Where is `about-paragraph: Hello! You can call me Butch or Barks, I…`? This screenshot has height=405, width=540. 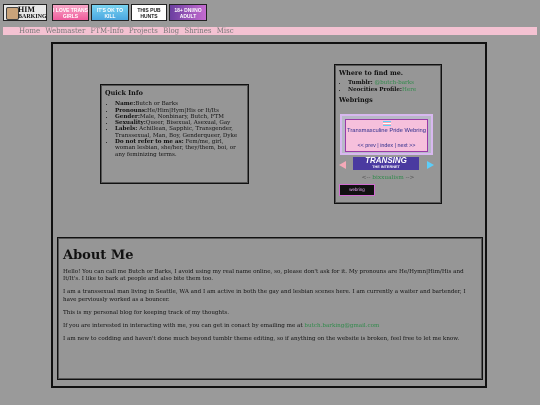
about-paragraph: Hello! You can call me Butch or Barks, I… is located at coordinates (263, 276).